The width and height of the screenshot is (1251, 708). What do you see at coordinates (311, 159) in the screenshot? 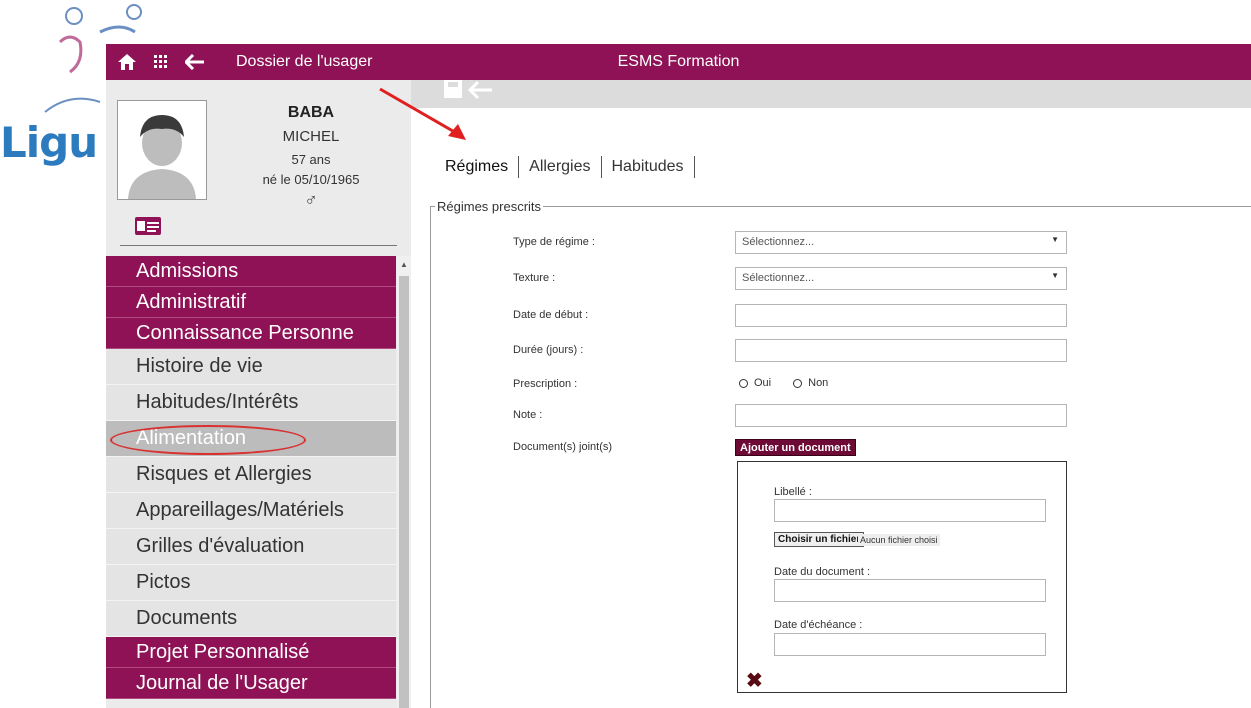
I see `patient-age: 57 ans` at bounding box center [311, 159].